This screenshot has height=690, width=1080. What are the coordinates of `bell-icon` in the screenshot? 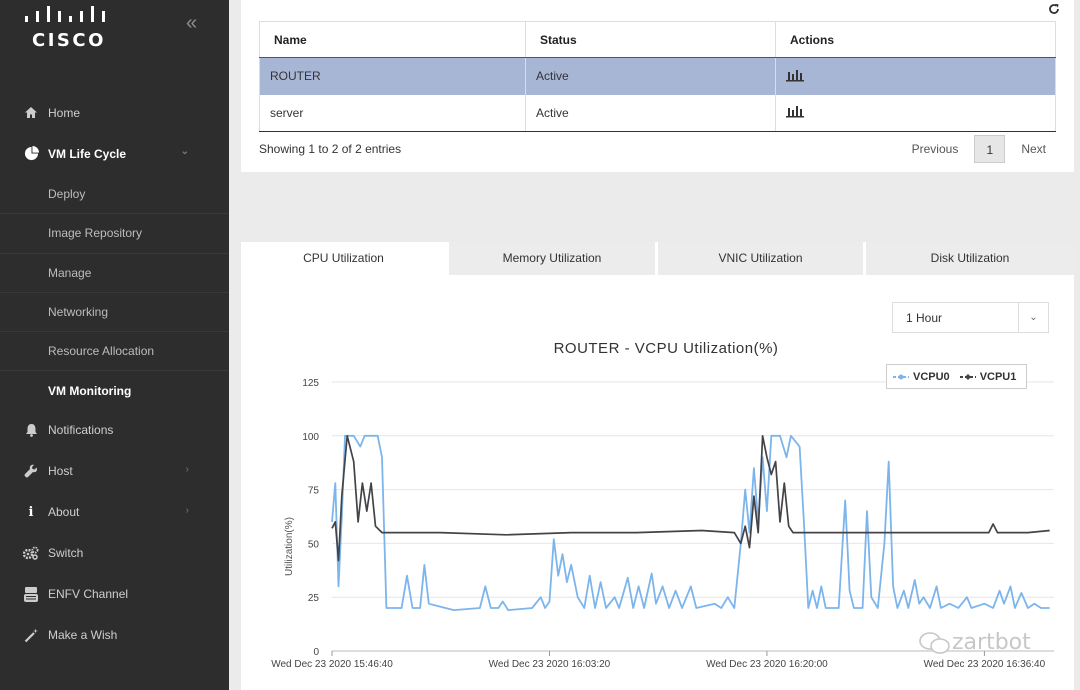 It's located at (31, 430).